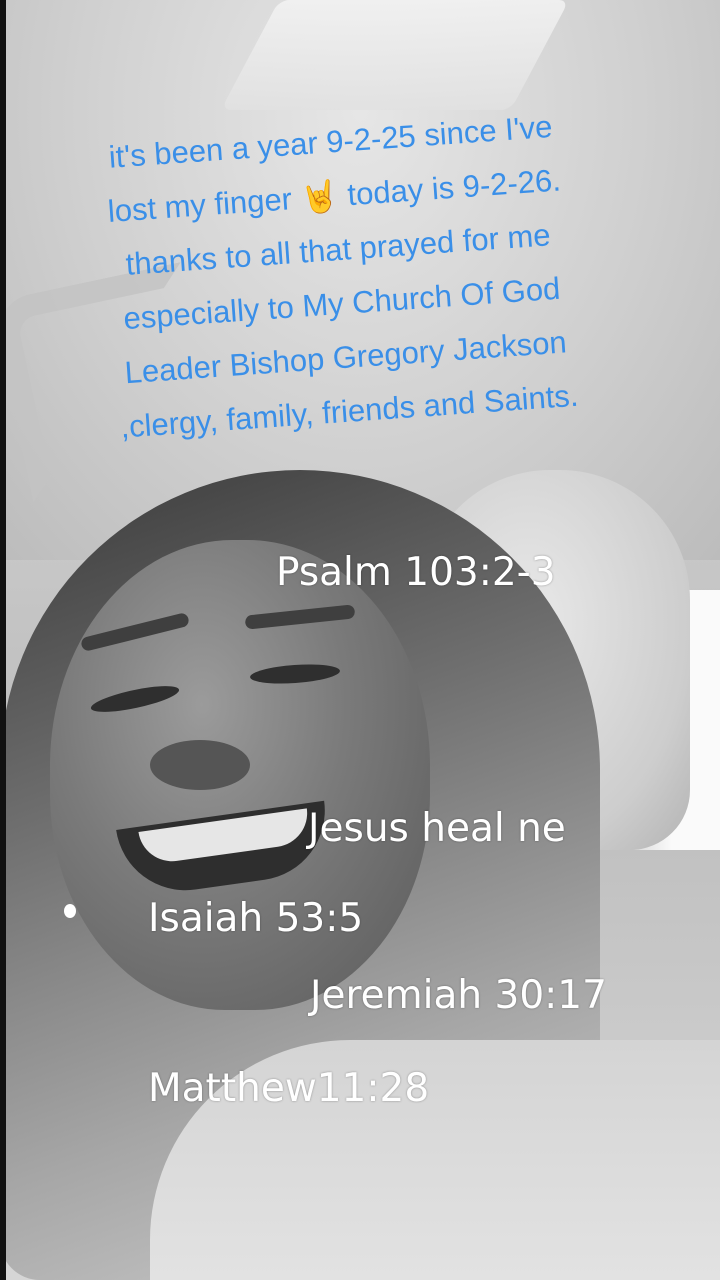 The width and height of the screenshot is (720, 1280). What do you see at coordinates (458, 995) in the screenshot?
I see `jeremiah-overlay: Jeremiah 30:17` at bounding box center [458, 995].